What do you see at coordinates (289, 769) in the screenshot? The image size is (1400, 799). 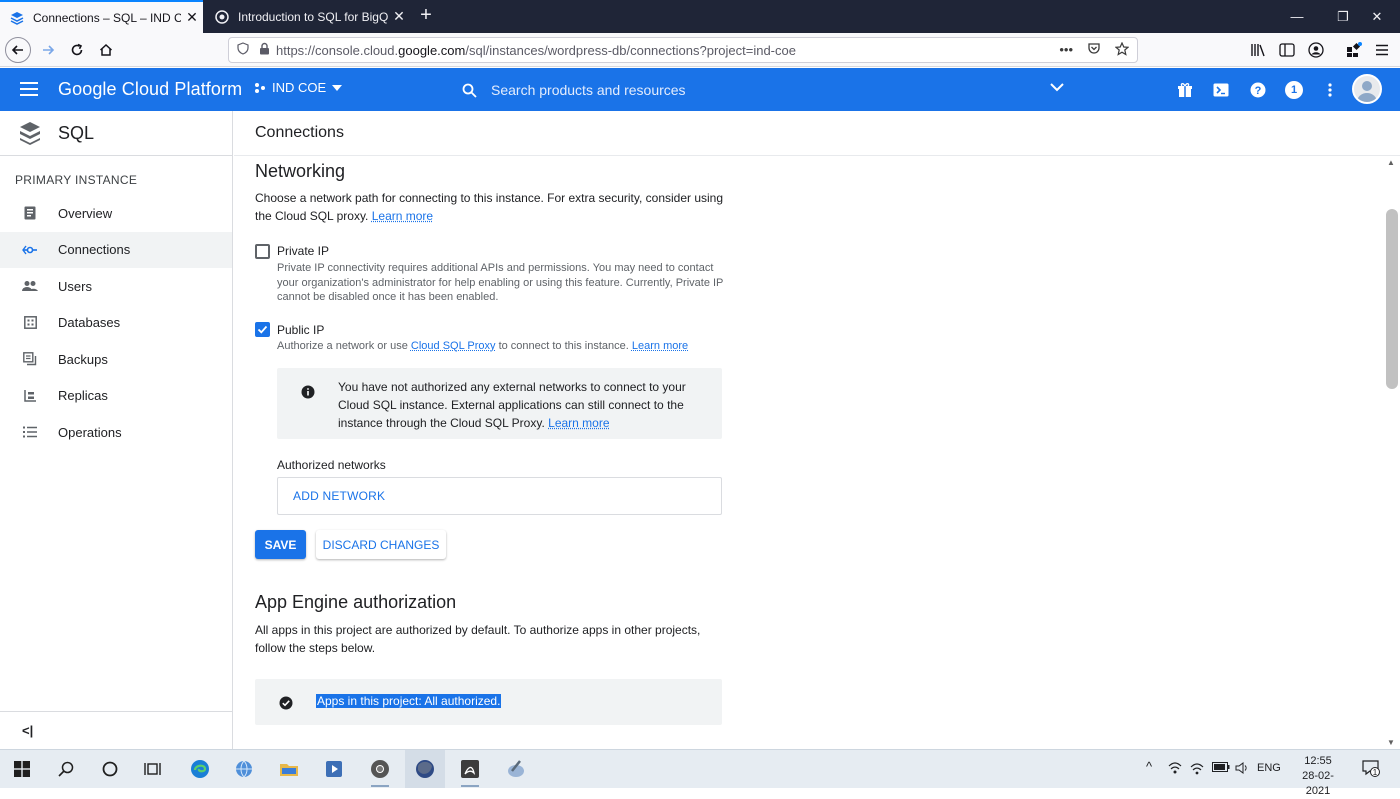 I see `file-explorer-icon` at bounding box center [289, 769].